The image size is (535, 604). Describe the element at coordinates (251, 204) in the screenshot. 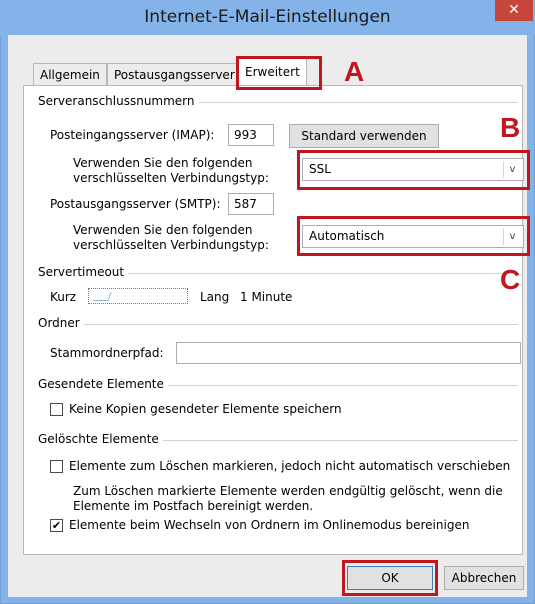

I see `smtp-port-field: 587` at that location.